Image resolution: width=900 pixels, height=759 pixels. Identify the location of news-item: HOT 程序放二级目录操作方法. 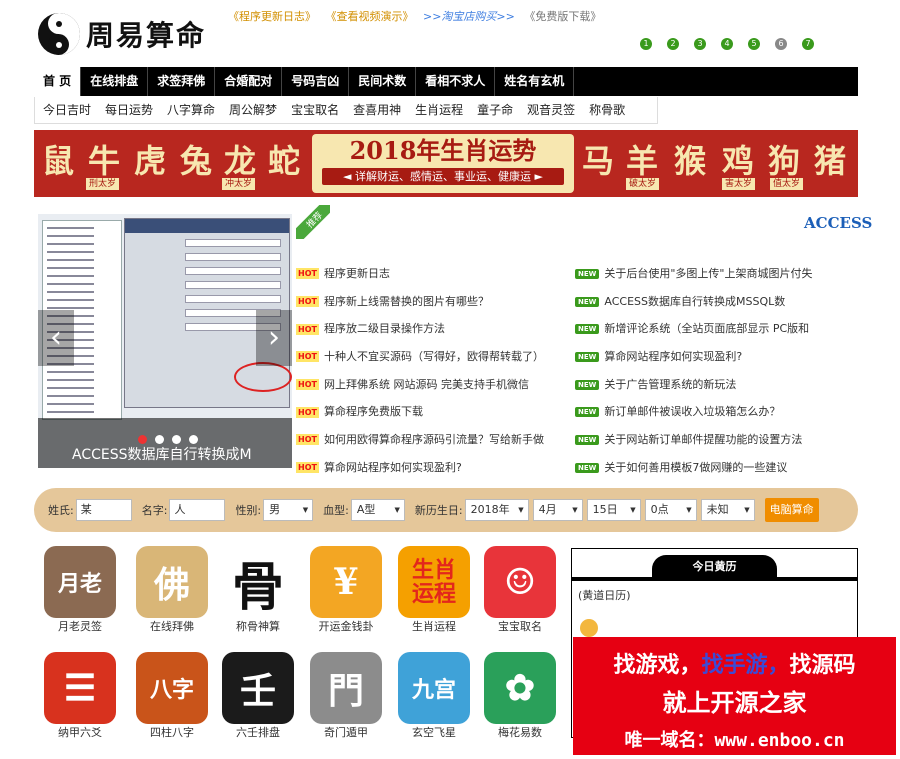
(431, 329).